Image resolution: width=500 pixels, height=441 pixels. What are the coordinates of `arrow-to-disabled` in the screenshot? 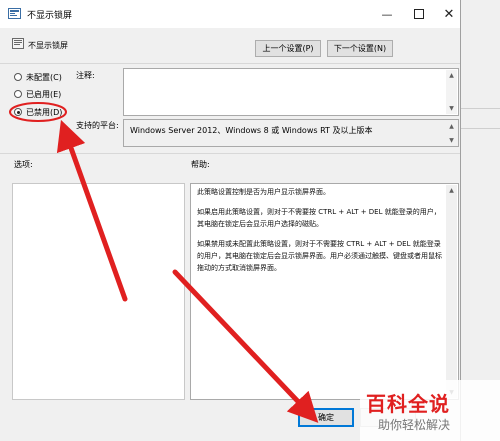 It's located at (92, 210).